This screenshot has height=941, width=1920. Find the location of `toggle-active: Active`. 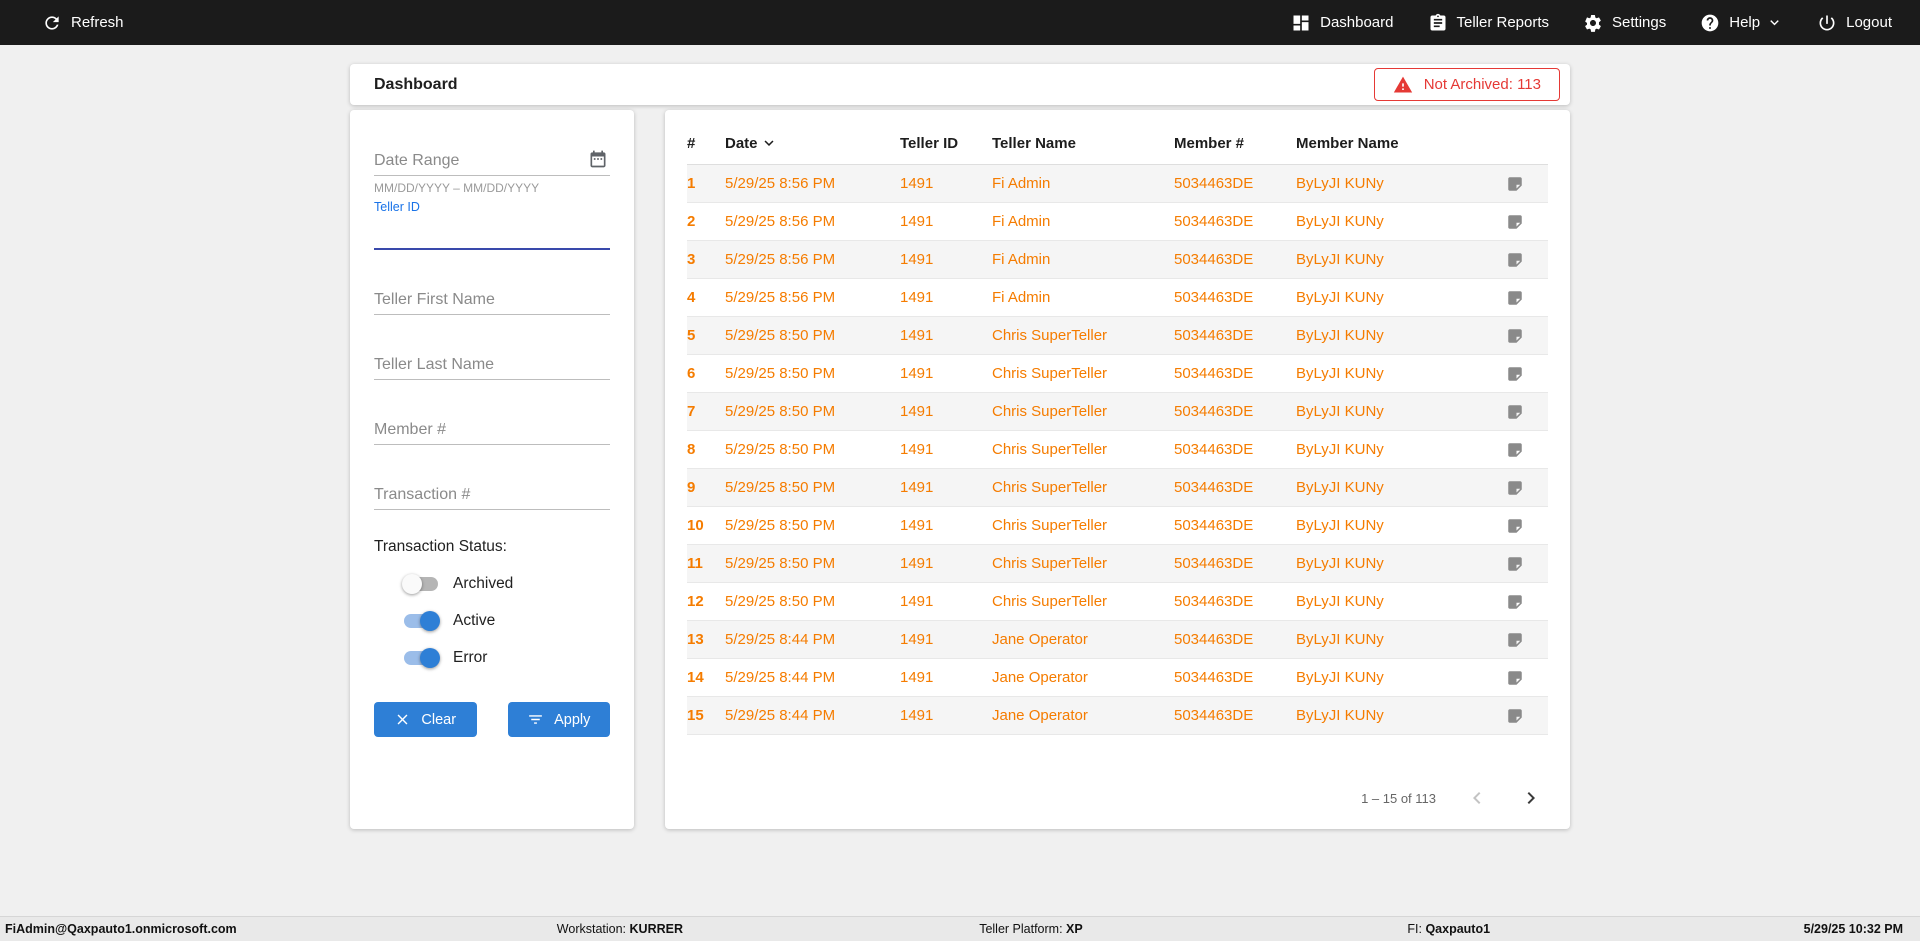

toggle-active: Active is located at coordinates (507, 621).